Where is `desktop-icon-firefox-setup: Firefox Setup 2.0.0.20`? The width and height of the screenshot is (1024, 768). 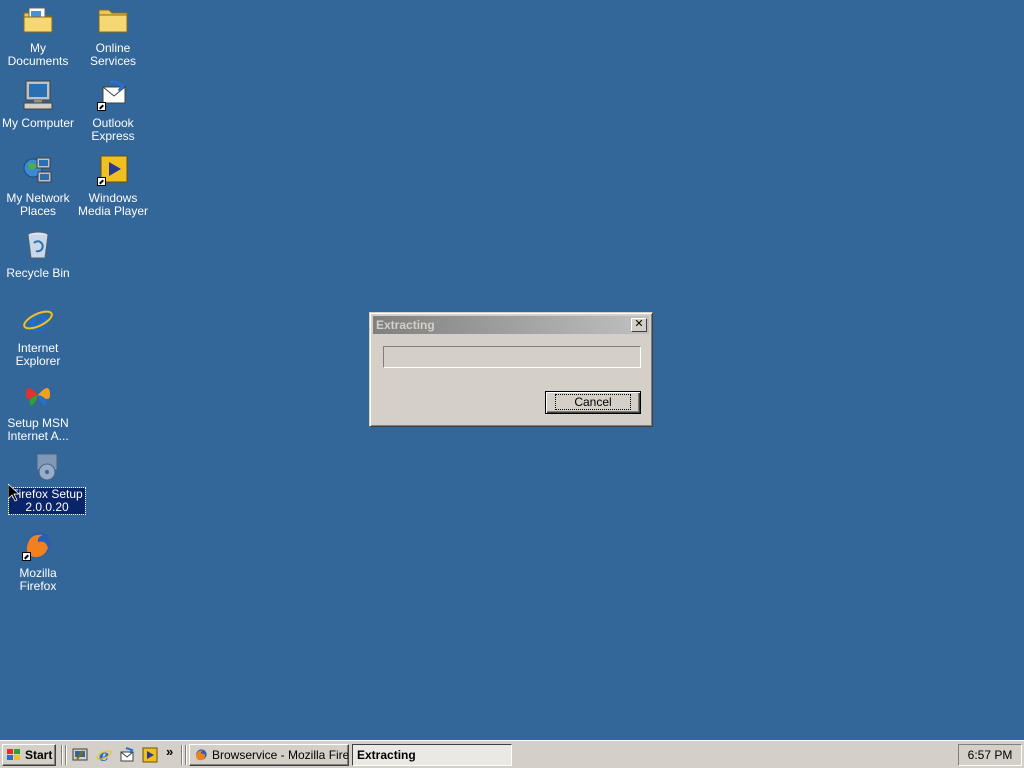 desktop-icon-firefox-setup: Firefox Setup 2.0.0.20 is located at coordinates (47, 482).